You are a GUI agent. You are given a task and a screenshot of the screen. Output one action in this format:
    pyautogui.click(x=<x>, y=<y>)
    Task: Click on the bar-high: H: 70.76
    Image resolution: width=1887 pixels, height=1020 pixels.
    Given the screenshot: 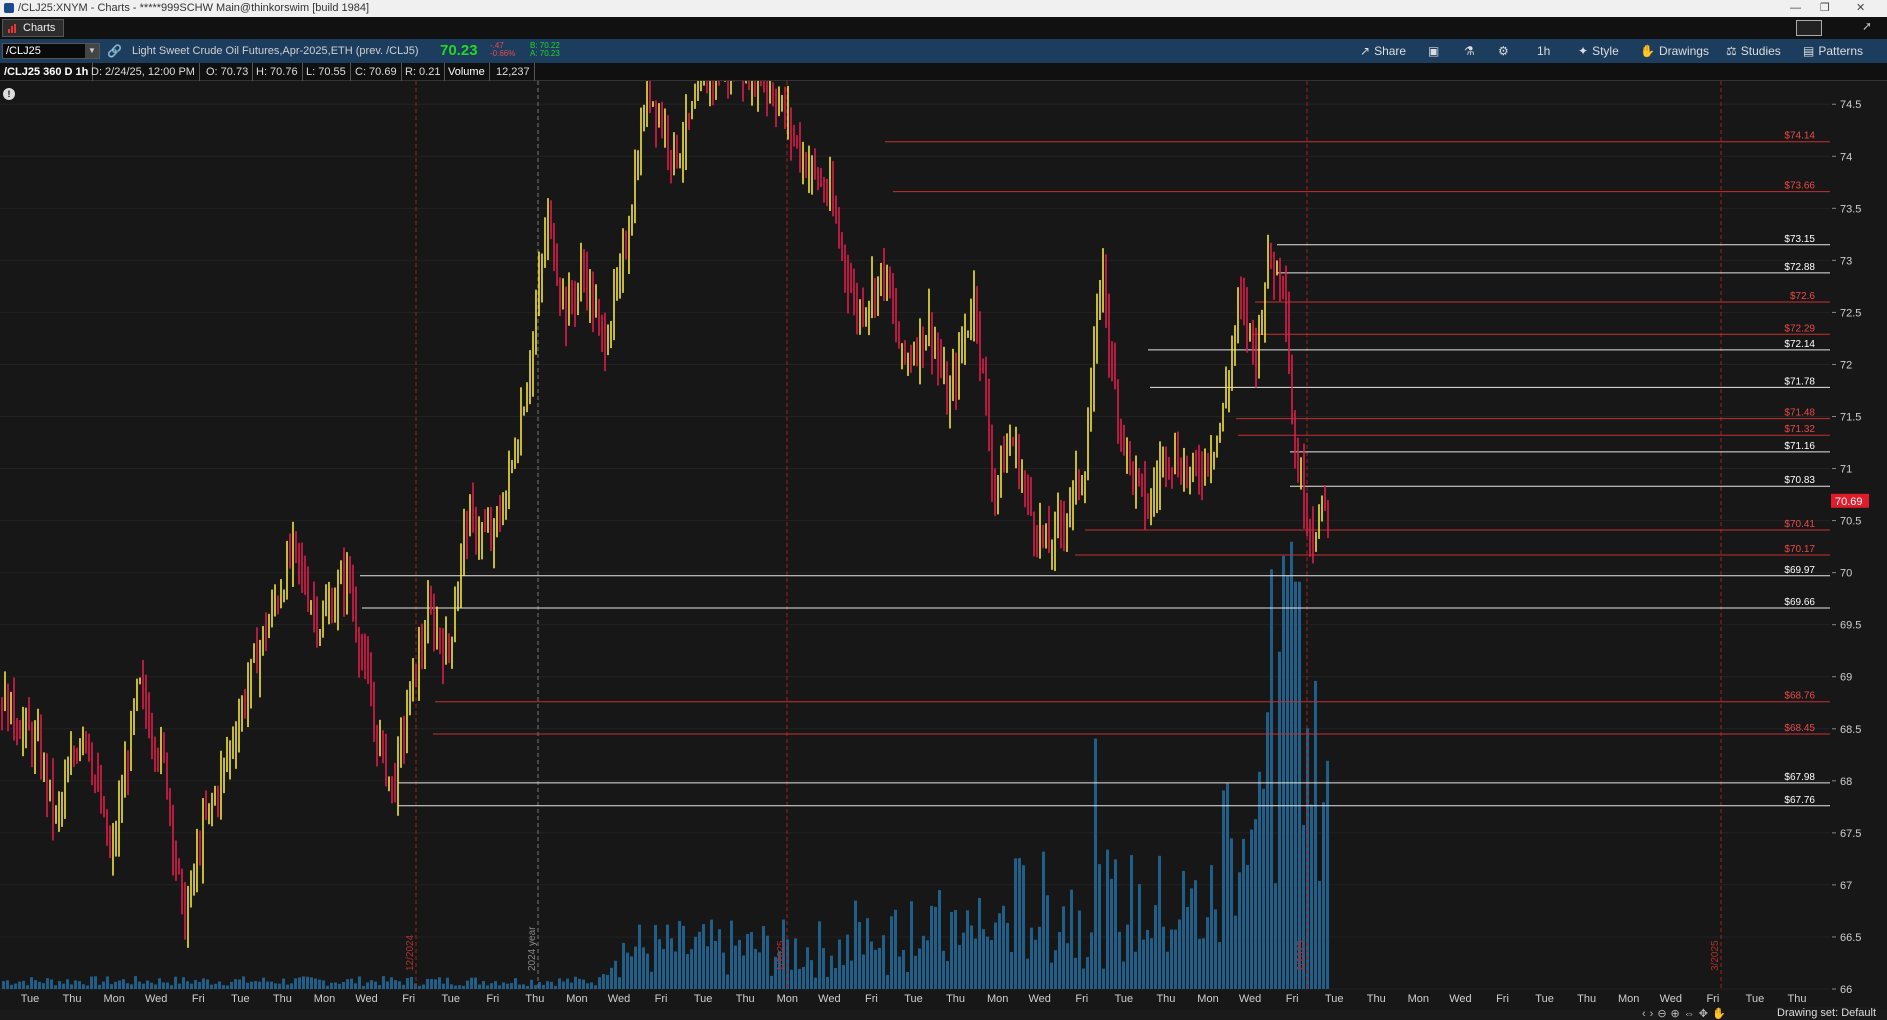 What is the action you would take?
    pyautogui.click(x=277, y=72)
    